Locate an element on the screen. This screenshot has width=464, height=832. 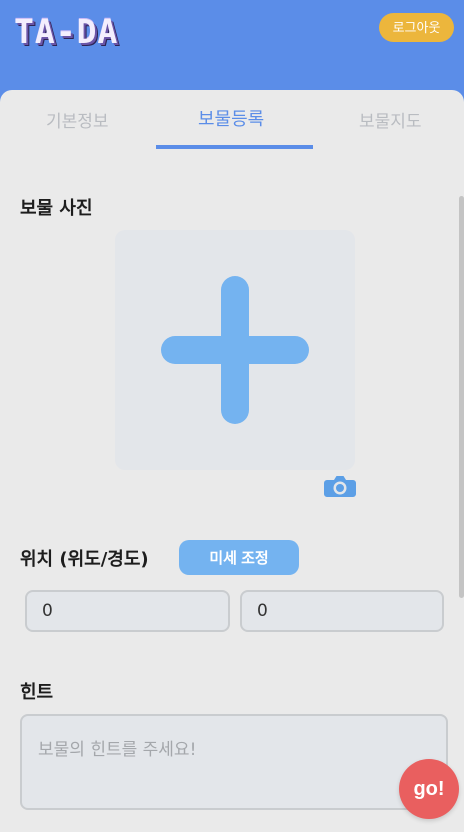
go-button: go! is located at coordinates (429, 789).